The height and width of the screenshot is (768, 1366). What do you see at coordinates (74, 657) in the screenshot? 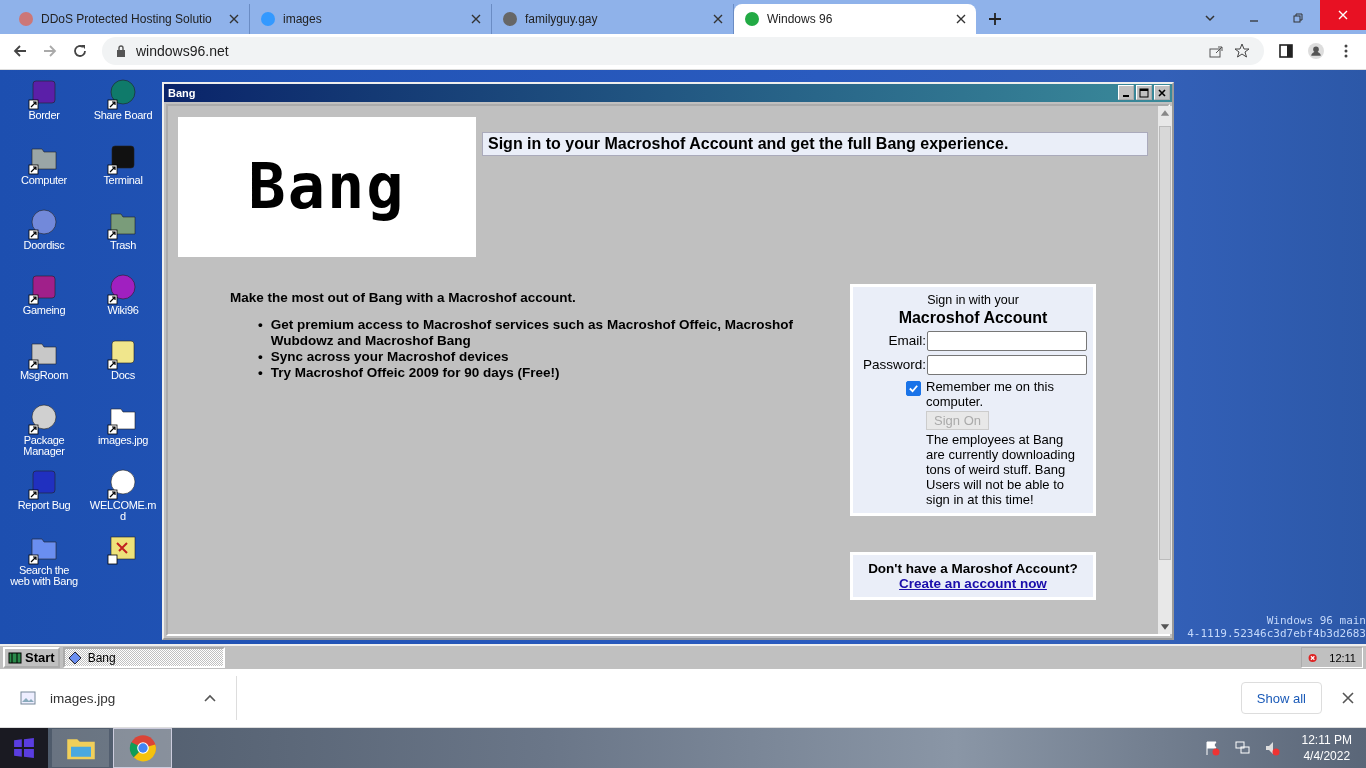
I see `diamond-icon` at bounding box center [74, 657].